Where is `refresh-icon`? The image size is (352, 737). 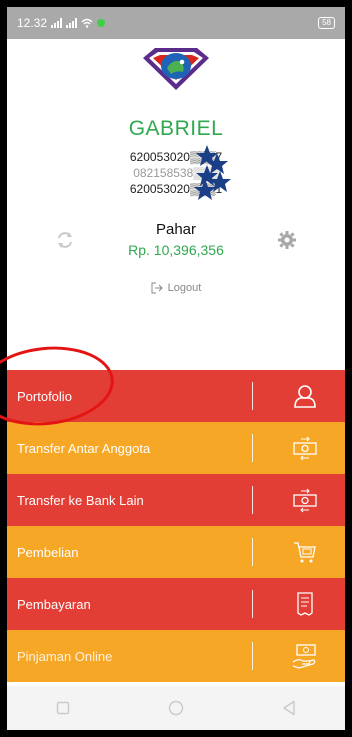
refresh-icon is located at coordinates (65, 240).